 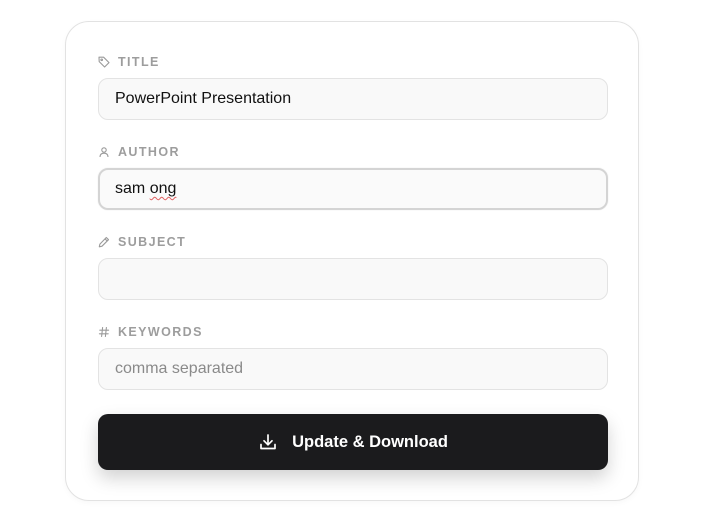 I want to click on subject-label-row: SUBJECT, so click(x=353, y=242).